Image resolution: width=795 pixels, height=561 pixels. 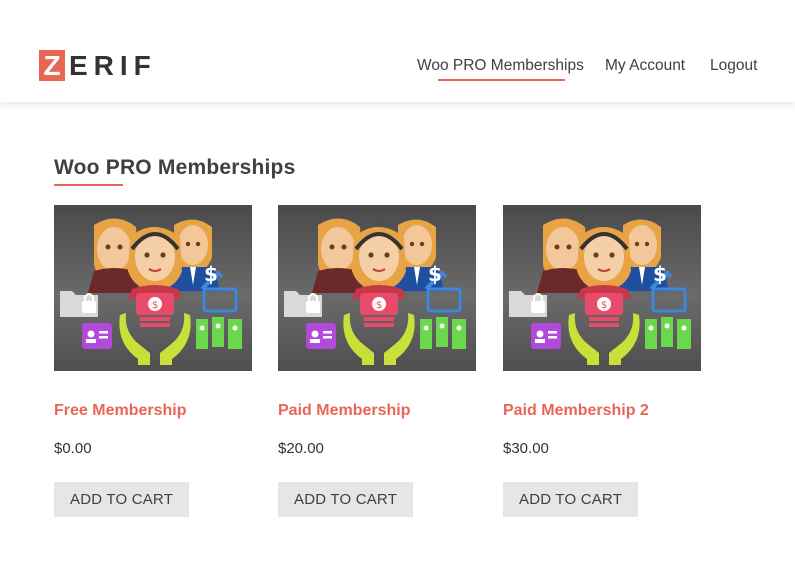 I want to click on product-card: Paid Membership $20.00 ADD TO CART, so click(x=377, y=361).